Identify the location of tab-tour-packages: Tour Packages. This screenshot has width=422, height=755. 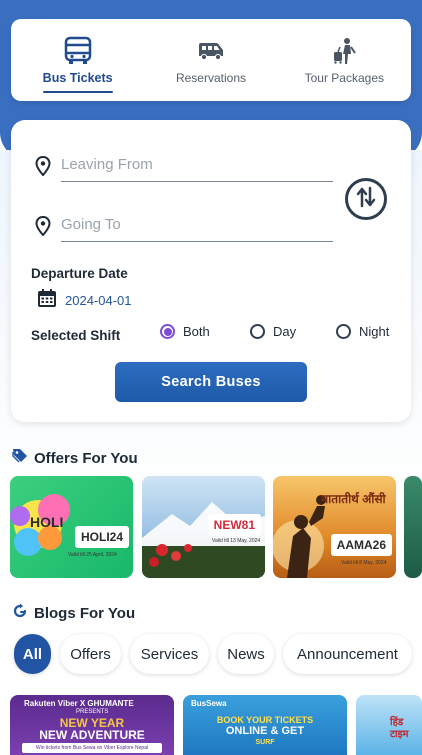
(344, 60).